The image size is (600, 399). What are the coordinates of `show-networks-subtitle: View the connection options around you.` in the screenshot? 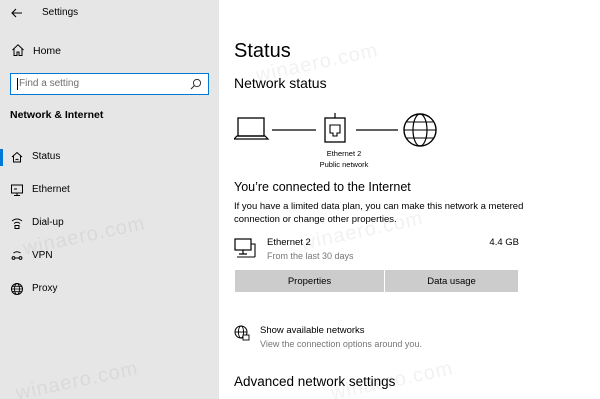 It's located at (341, 344).